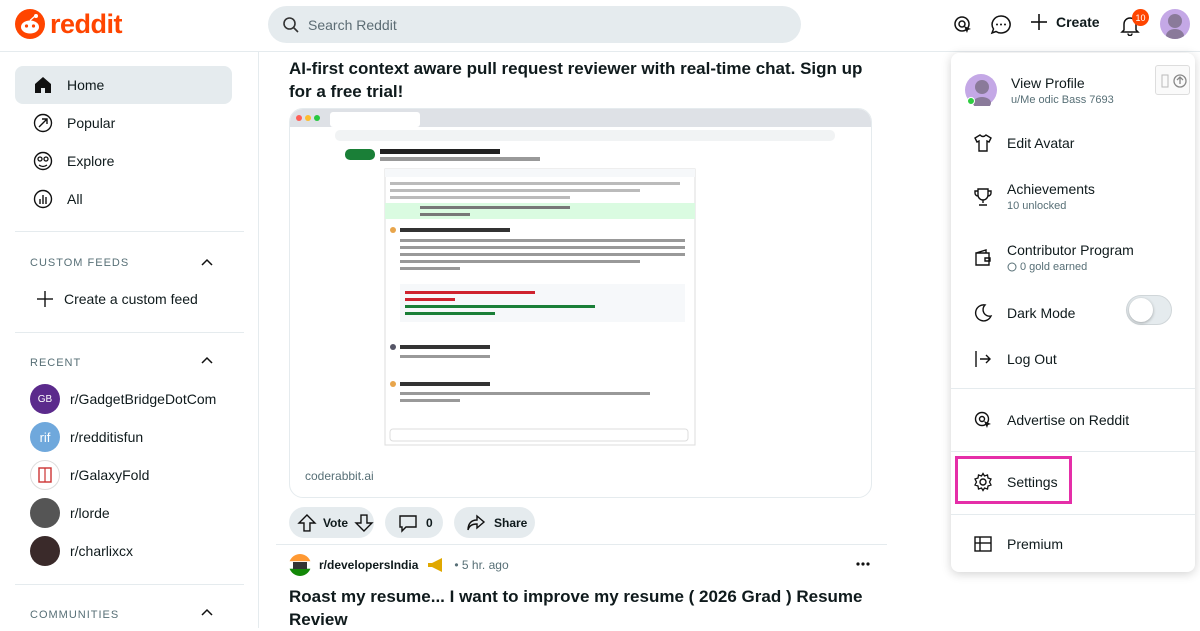  I want to click on recent-item: r/lorde, so click(70, 513).